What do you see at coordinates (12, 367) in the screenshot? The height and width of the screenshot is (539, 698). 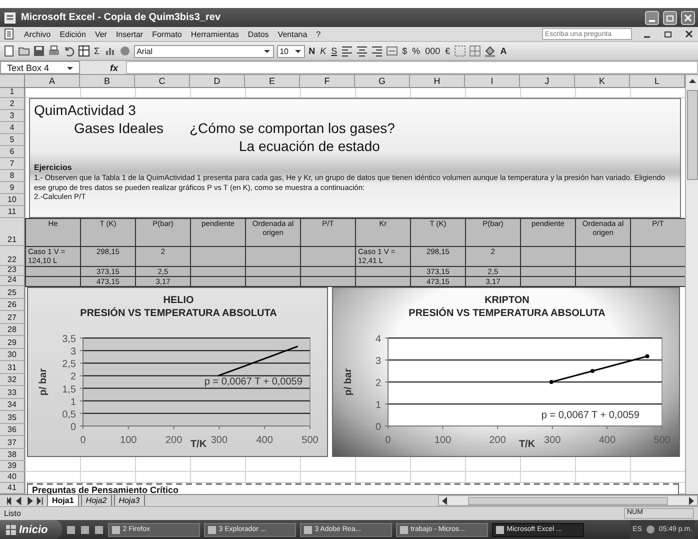 I see `row-header: 31` at bounding box center [12, 367].